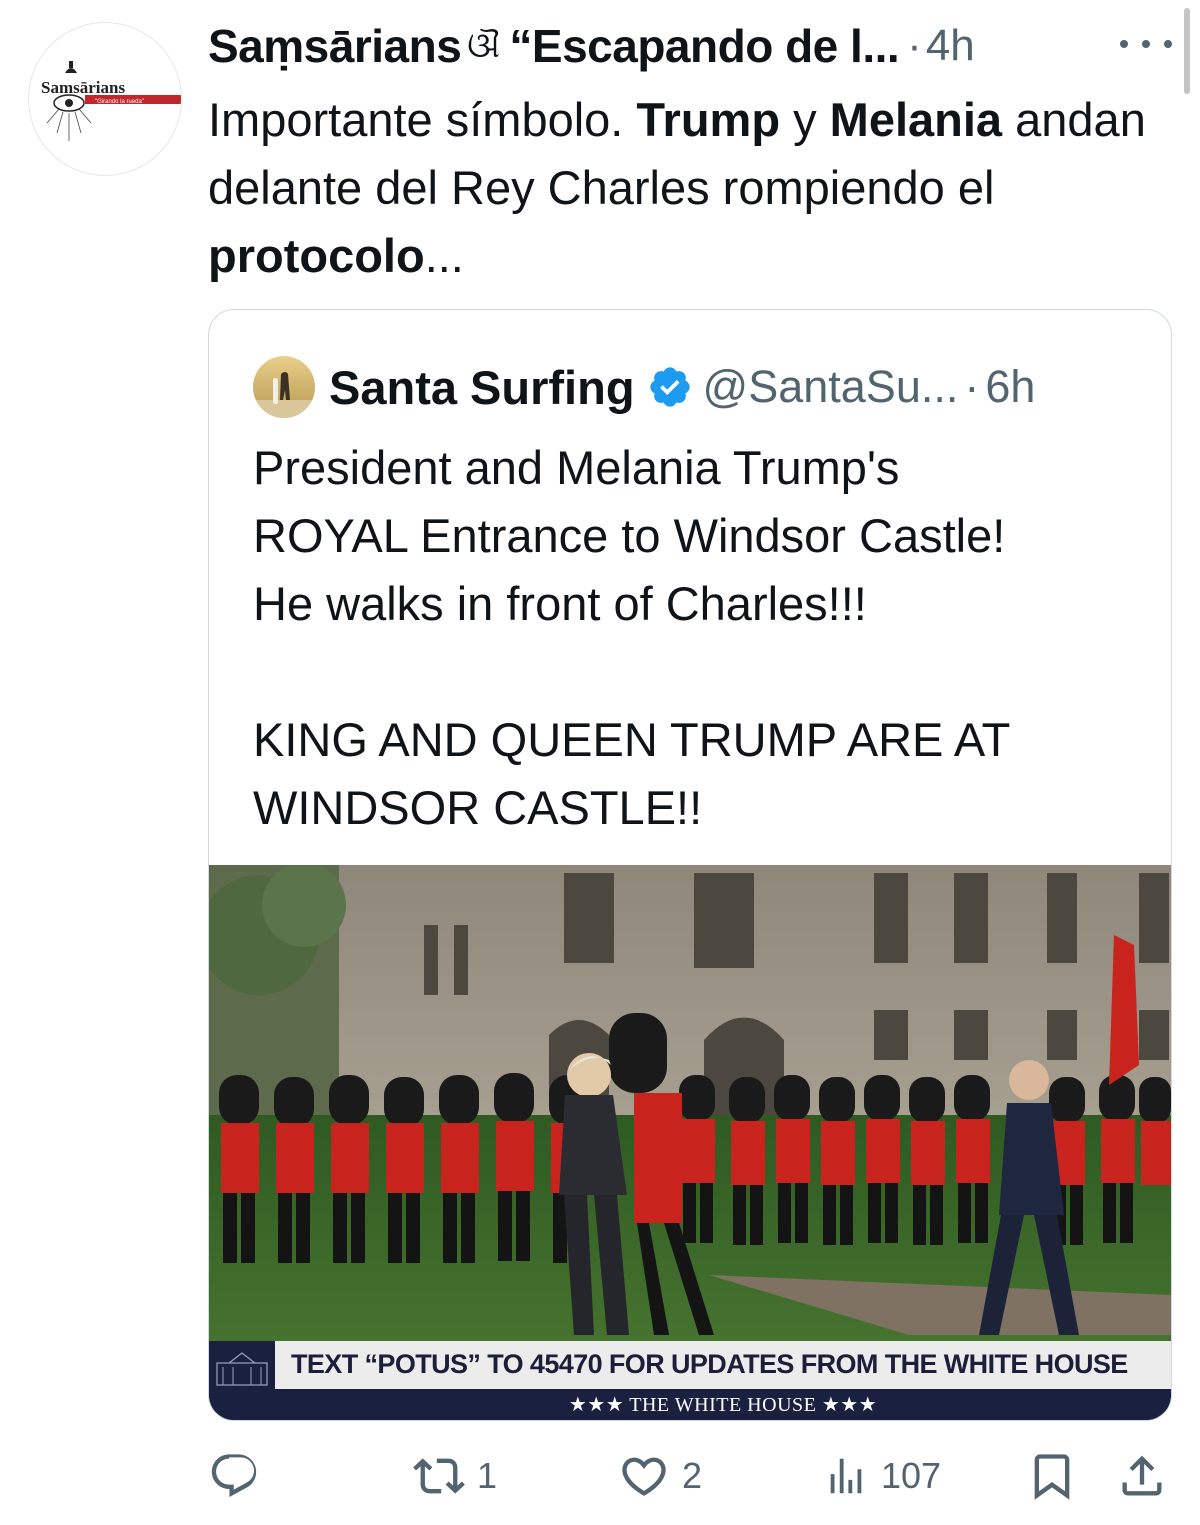 The width and height of the screenshot is (1200, 1525). I want to click on white-house-seal-icon, so click(242, 1380).